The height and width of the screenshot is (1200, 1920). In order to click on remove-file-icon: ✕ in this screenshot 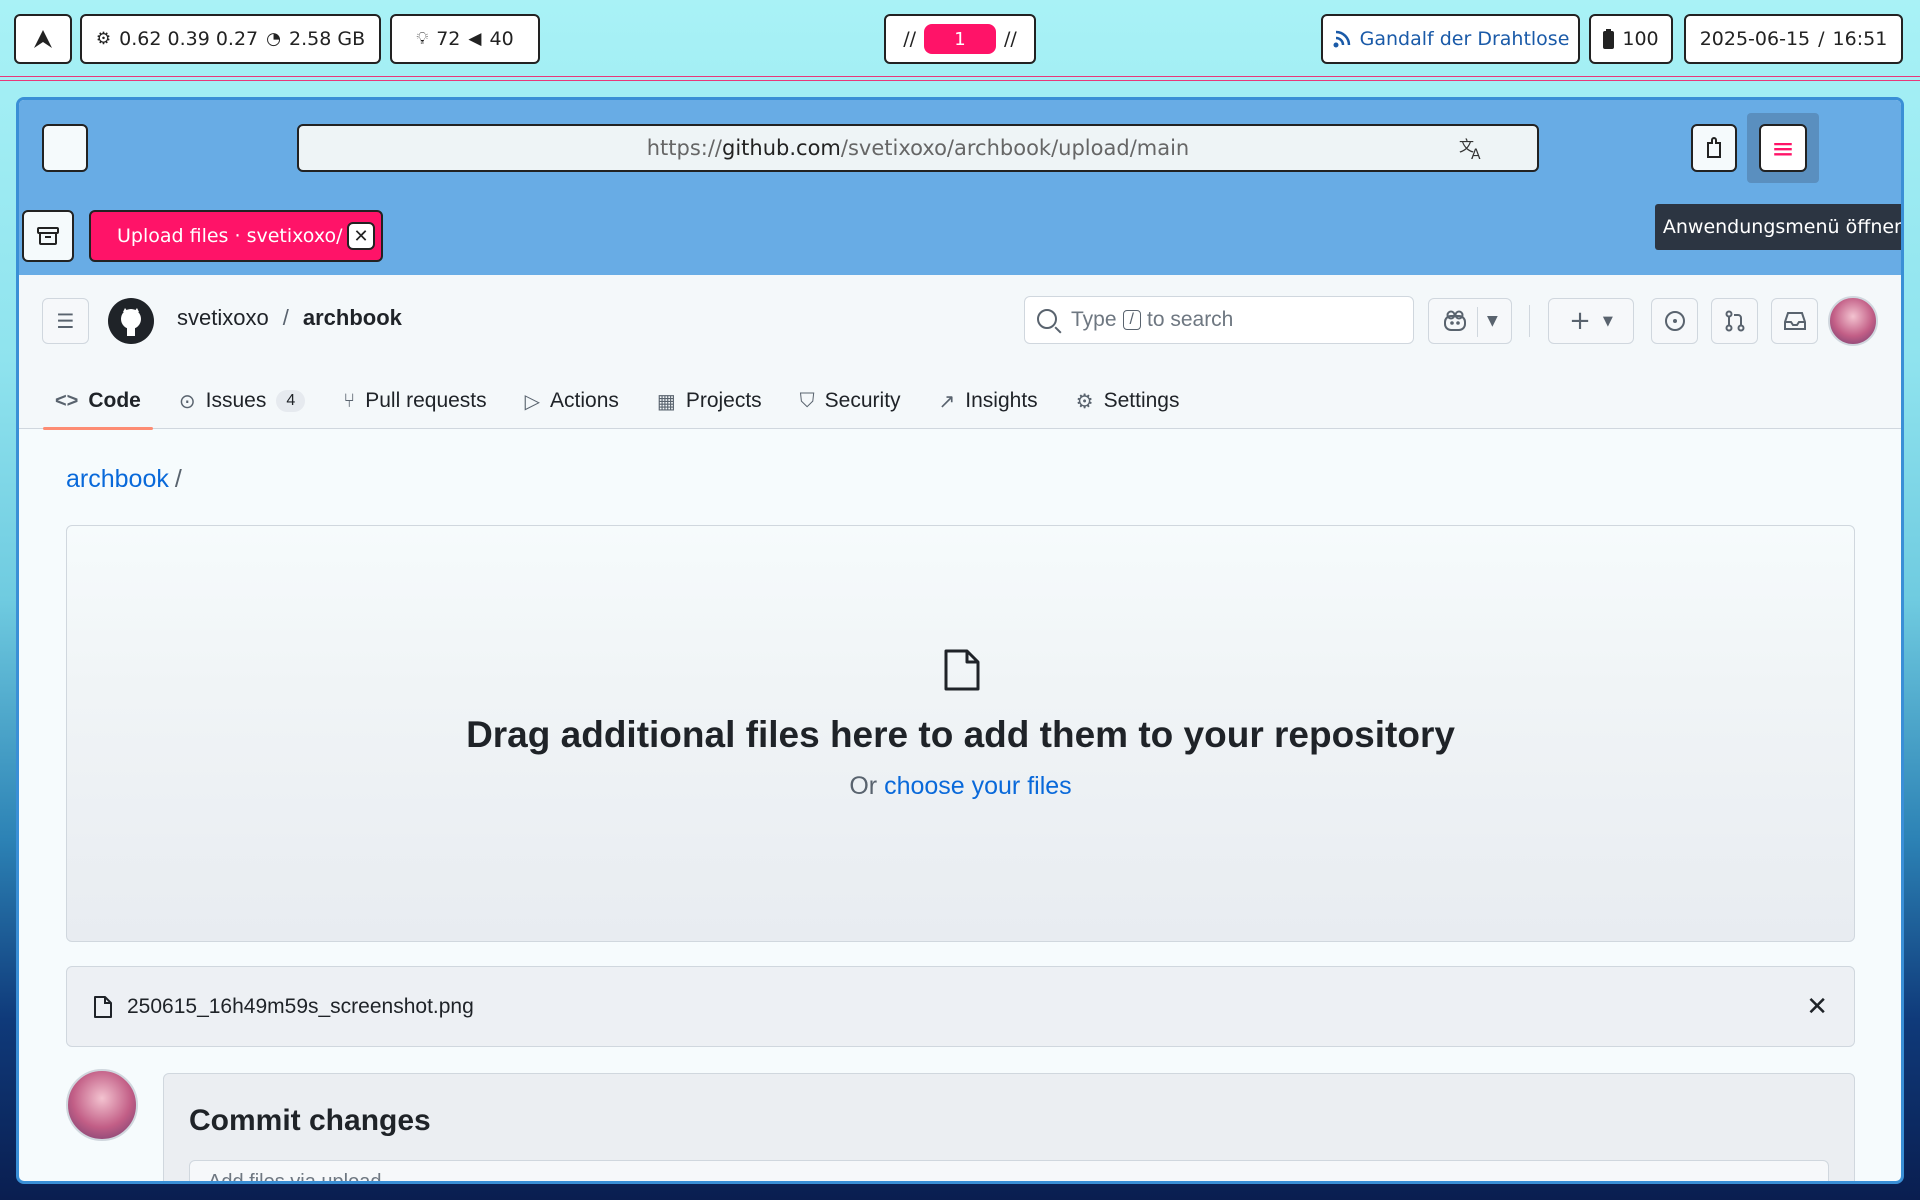, I will do `click(1817, 1006)`.